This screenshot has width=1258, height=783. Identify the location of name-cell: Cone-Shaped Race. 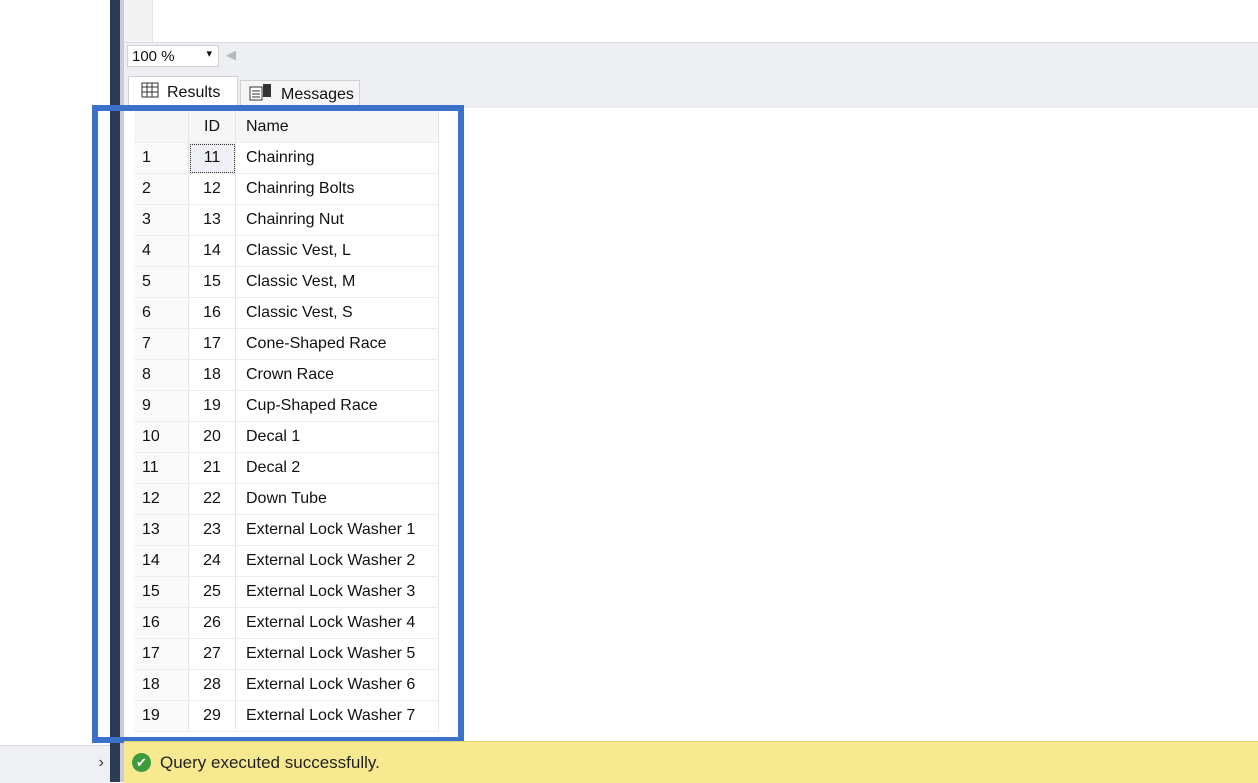
(337, 344).